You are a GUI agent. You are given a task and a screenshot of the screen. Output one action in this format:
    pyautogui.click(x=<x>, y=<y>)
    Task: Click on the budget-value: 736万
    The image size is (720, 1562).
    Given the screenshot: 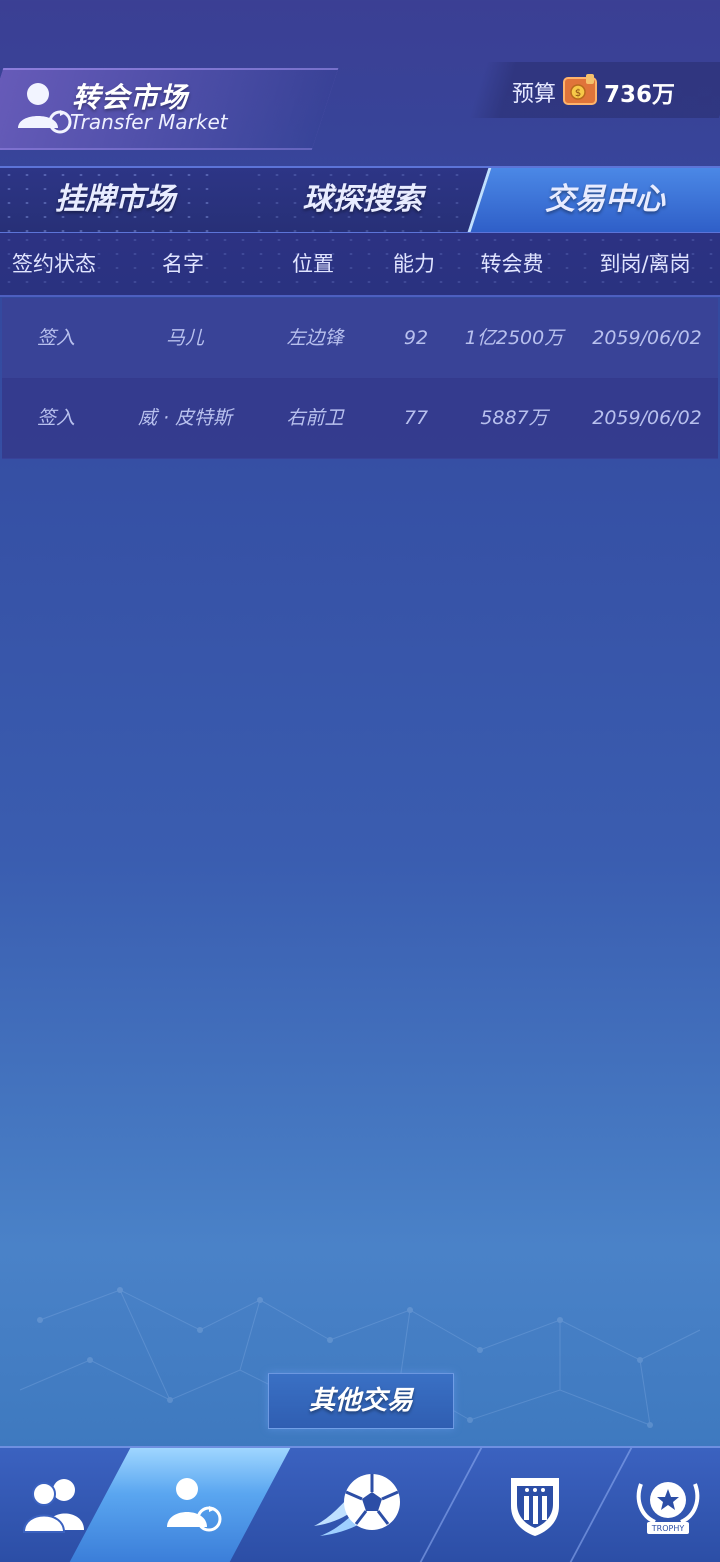 What is the action you would take?
    pyautogui.click(x=640, y=95)
    